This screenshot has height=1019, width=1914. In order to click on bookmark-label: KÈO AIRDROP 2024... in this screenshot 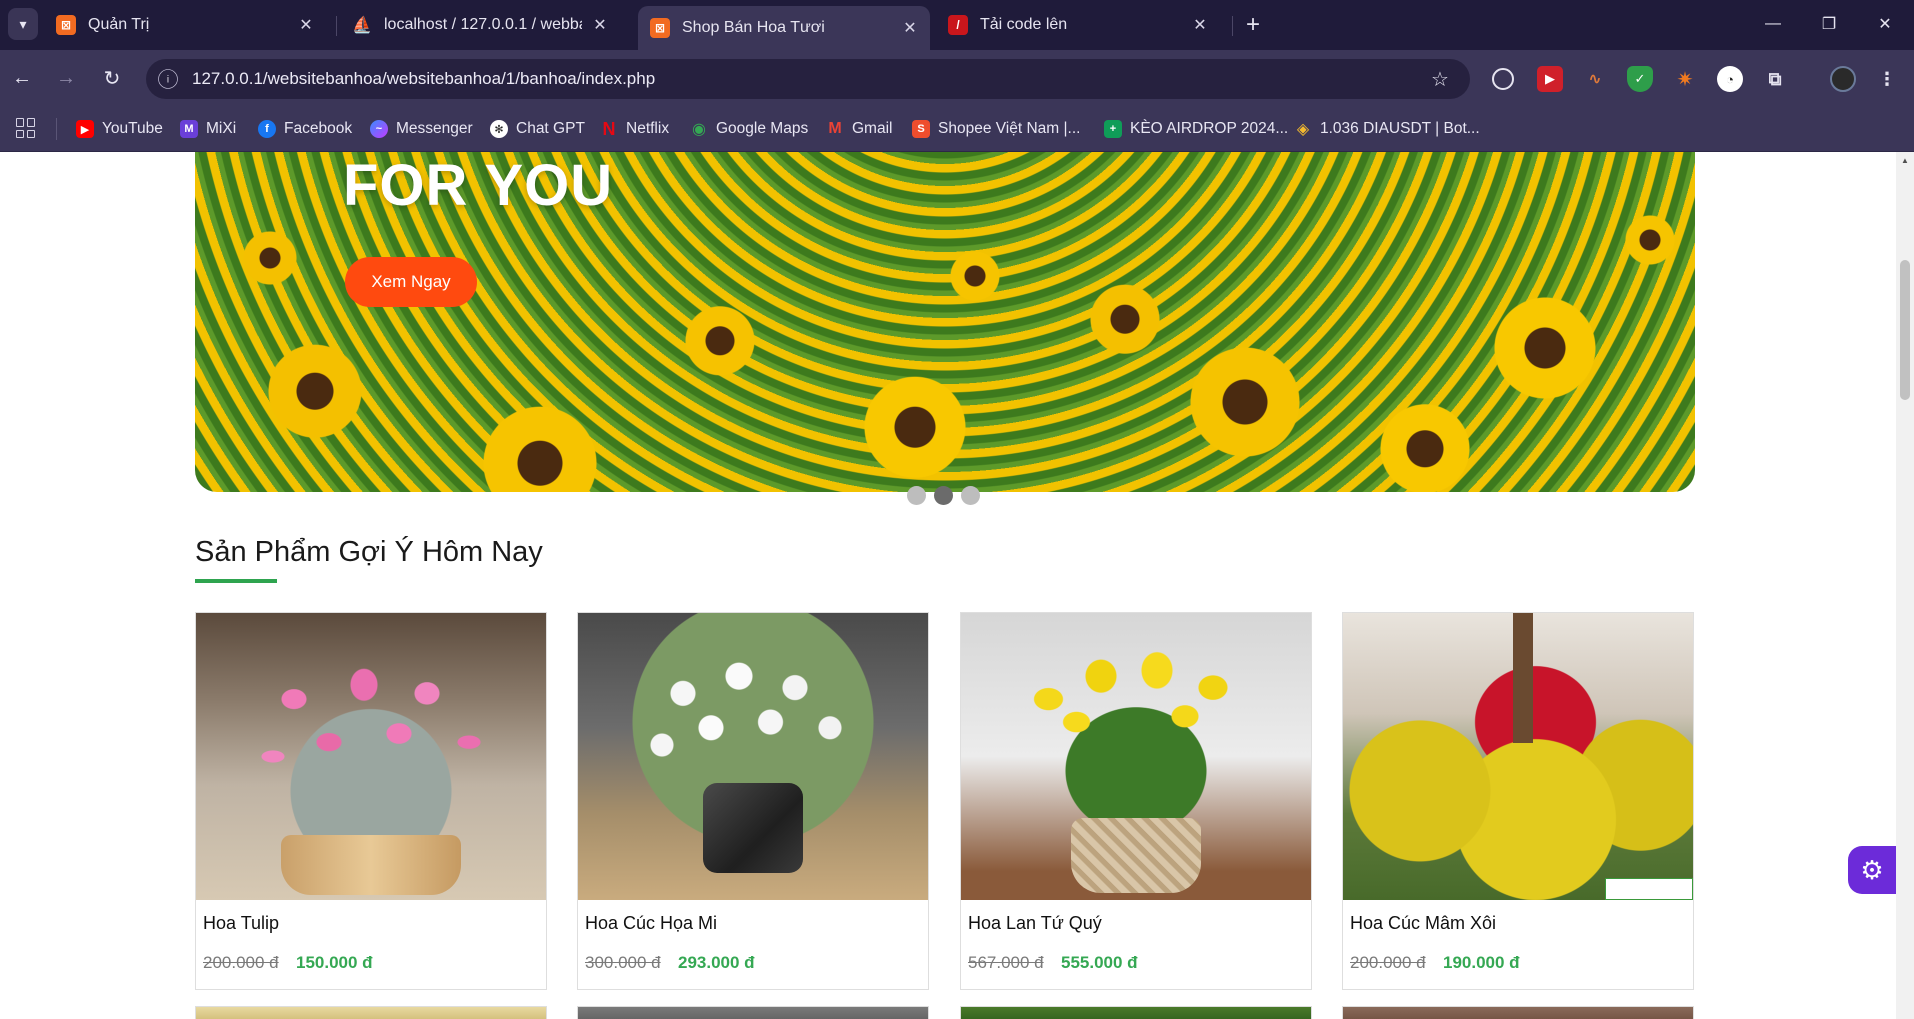, I will do `click(1209, 128)`.